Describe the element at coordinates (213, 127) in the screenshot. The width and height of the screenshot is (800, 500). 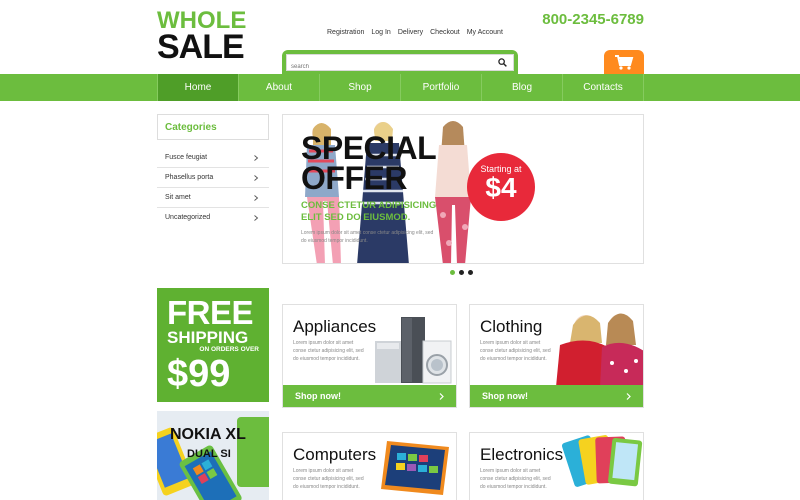
I see `categories-title: Categories` at that location.